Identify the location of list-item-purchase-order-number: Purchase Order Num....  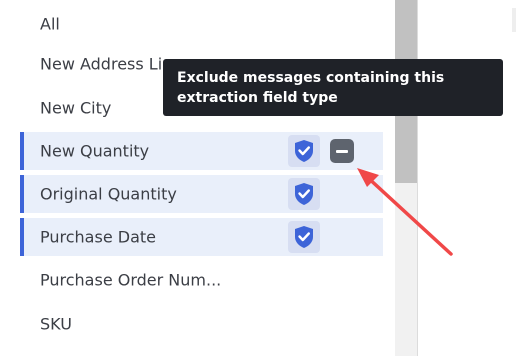
(201, 280).